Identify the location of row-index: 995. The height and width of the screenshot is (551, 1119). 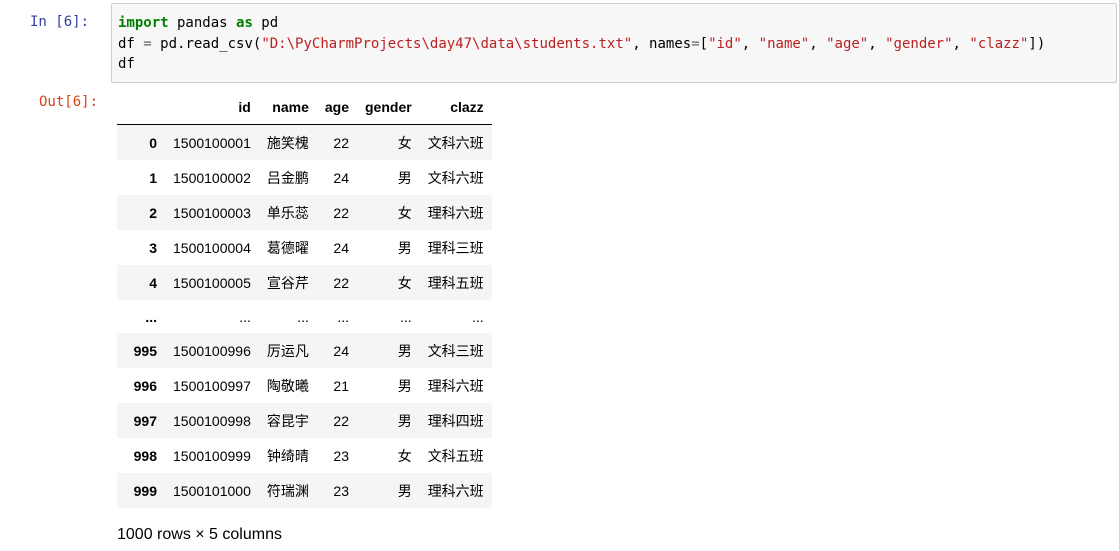
(145, 350).